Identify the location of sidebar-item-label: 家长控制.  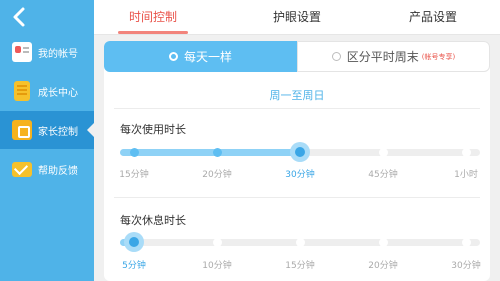
(58, 132).